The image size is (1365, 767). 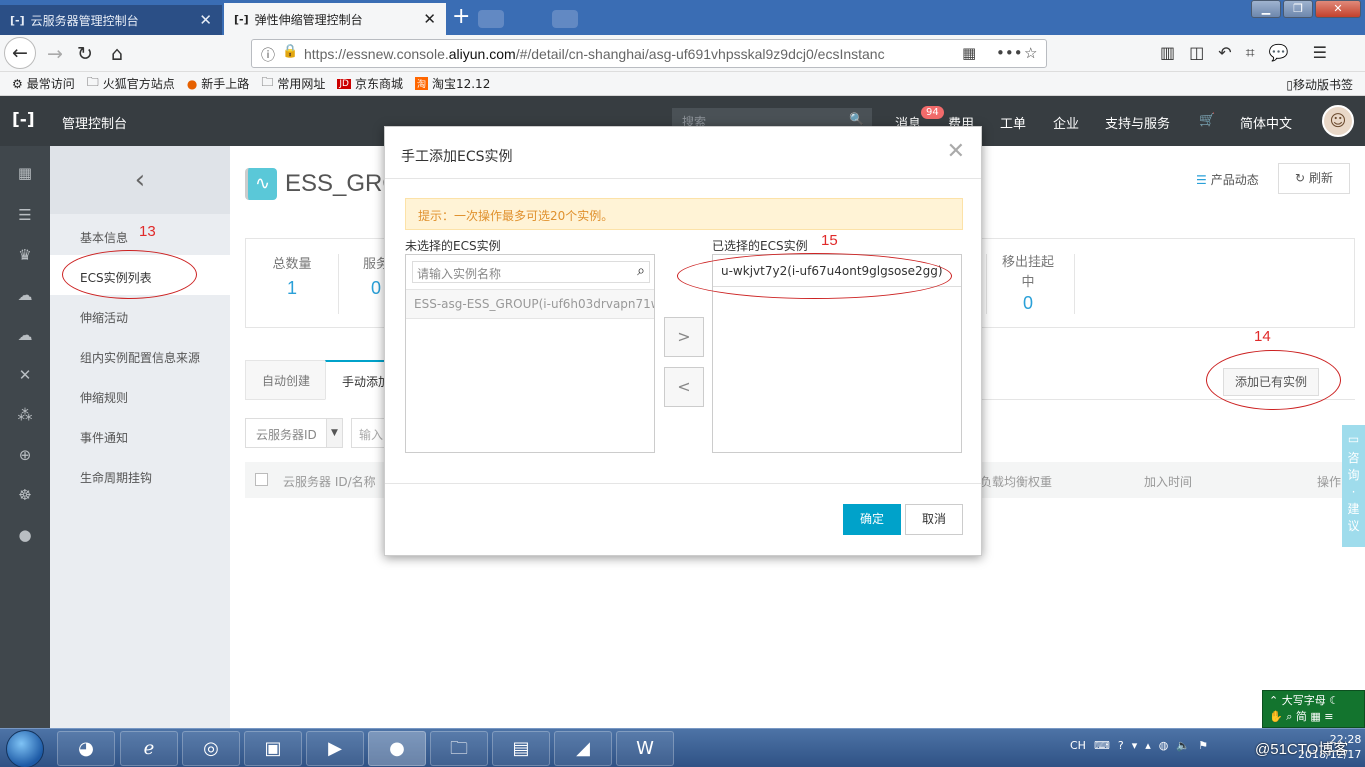 I want to click on icon-rail: ▦ ☰ ♛ ☁ ☁ ✕ ⁂ ⊕ ☸ ●, so click(x=25, y=437).